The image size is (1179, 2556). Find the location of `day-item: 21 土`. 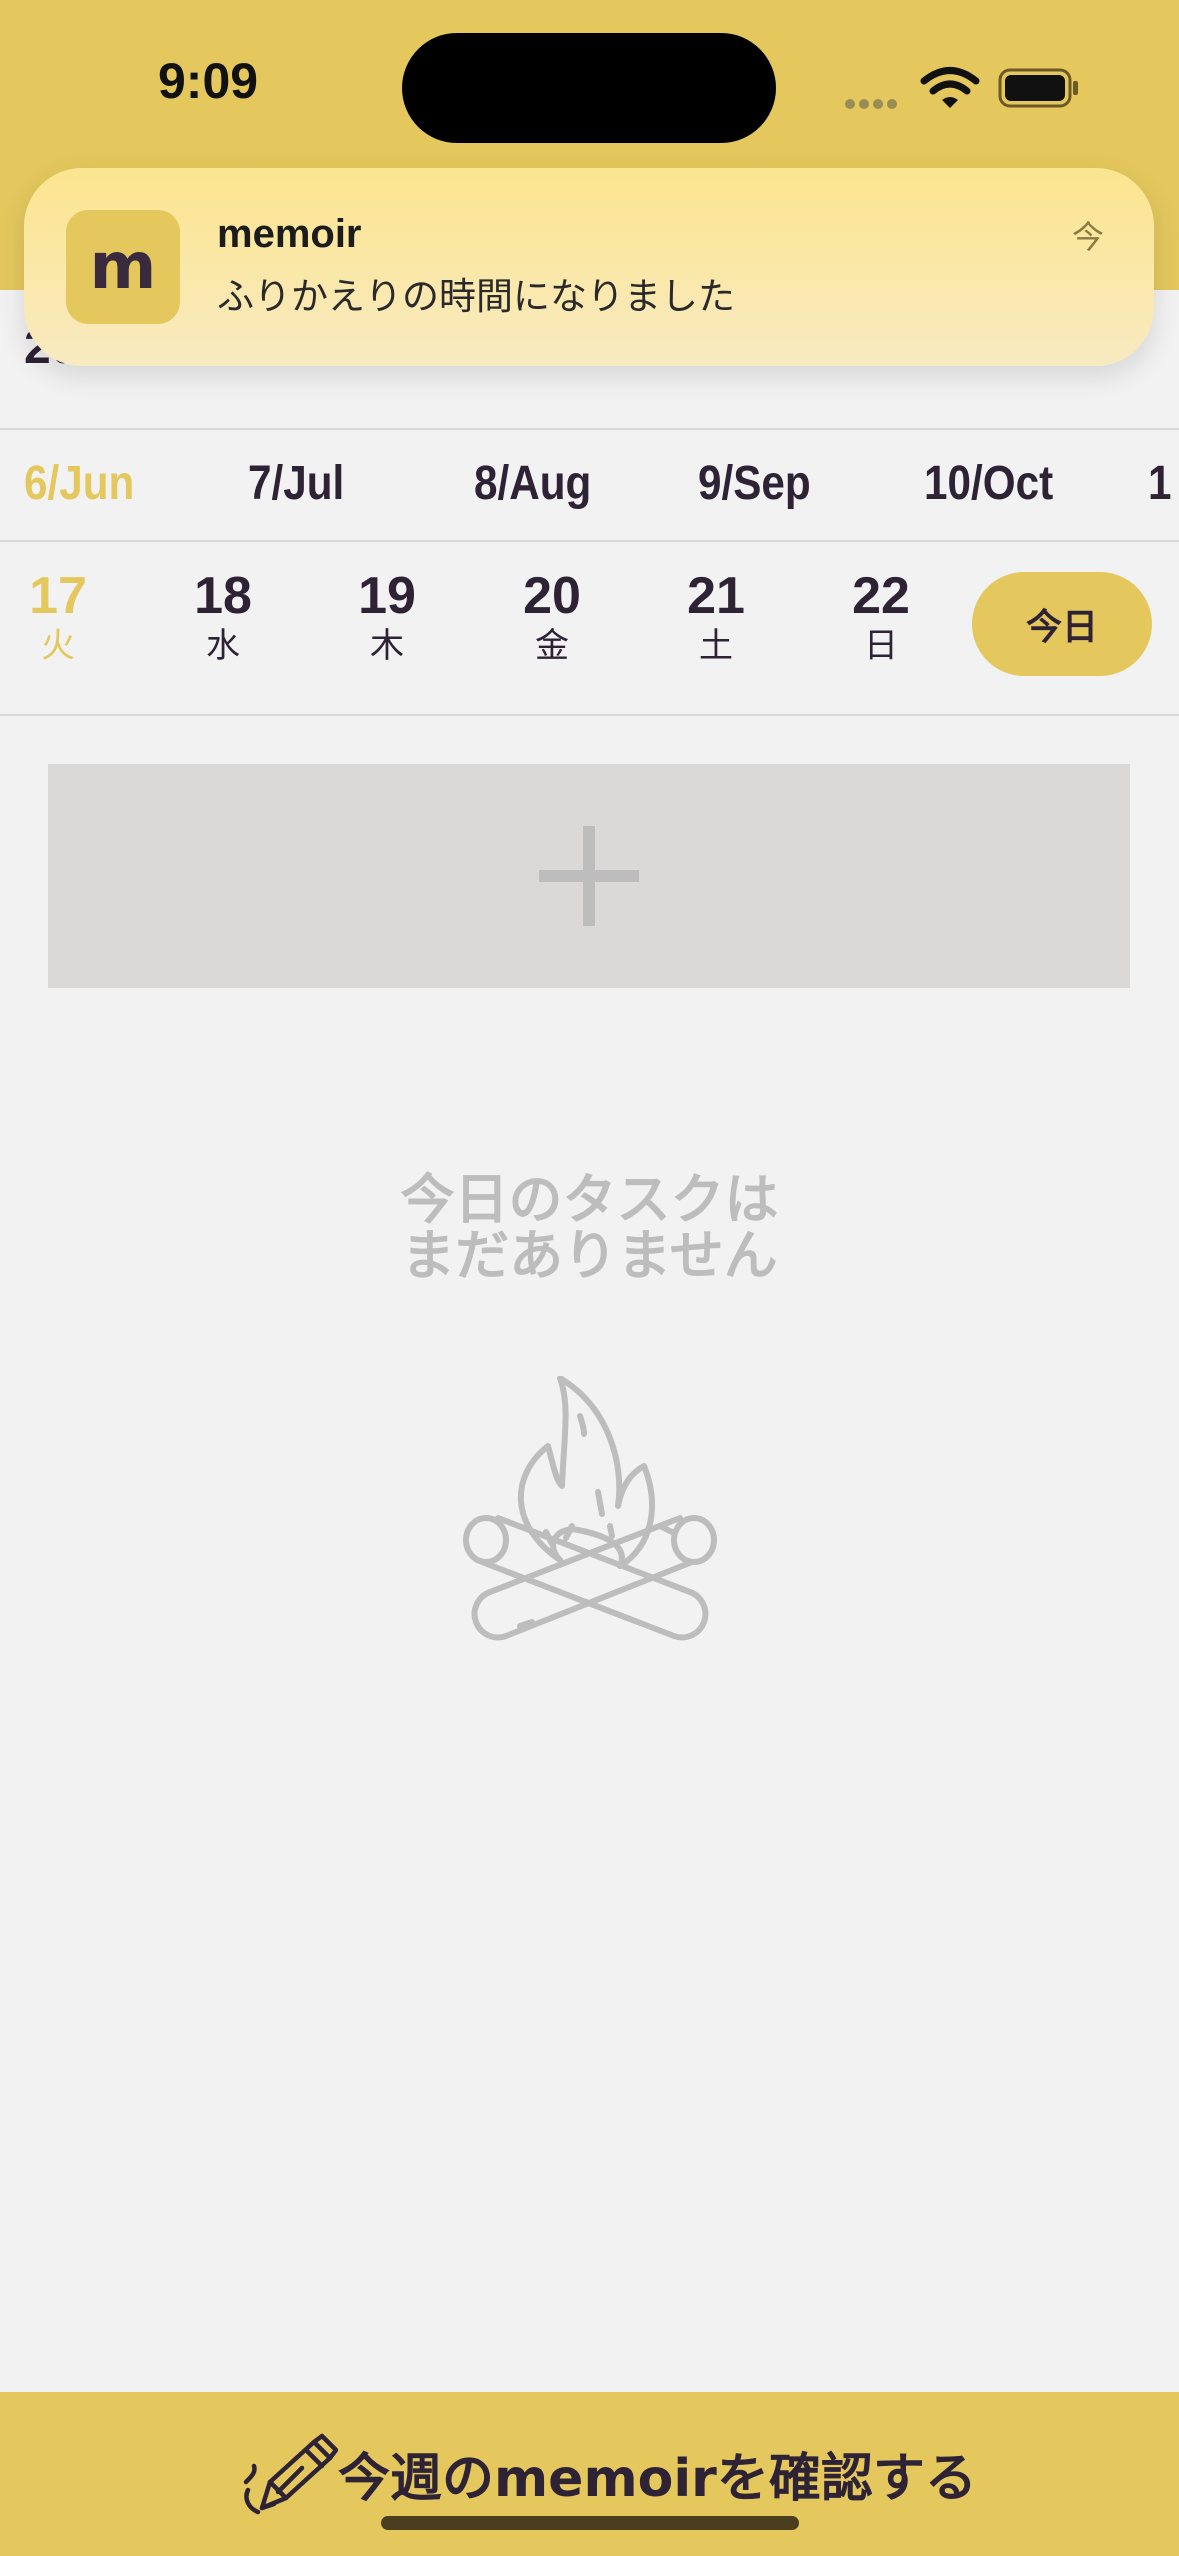

day-item: 21 土 is located at coordinates (716, 618).